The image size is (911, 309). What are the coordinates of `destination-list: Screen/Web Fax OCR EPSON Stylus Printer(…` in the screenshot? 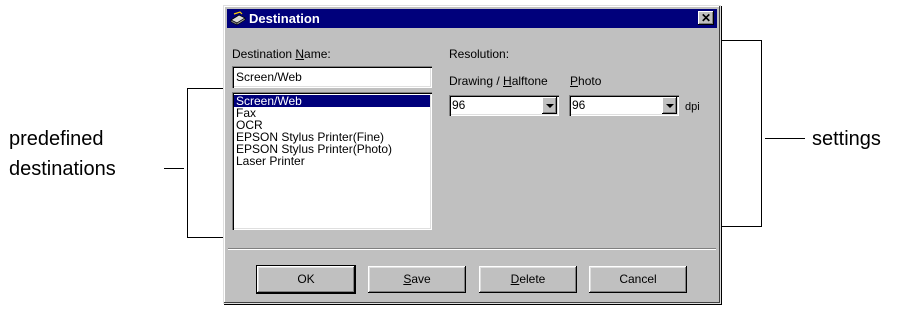 It's located at (332, 161).